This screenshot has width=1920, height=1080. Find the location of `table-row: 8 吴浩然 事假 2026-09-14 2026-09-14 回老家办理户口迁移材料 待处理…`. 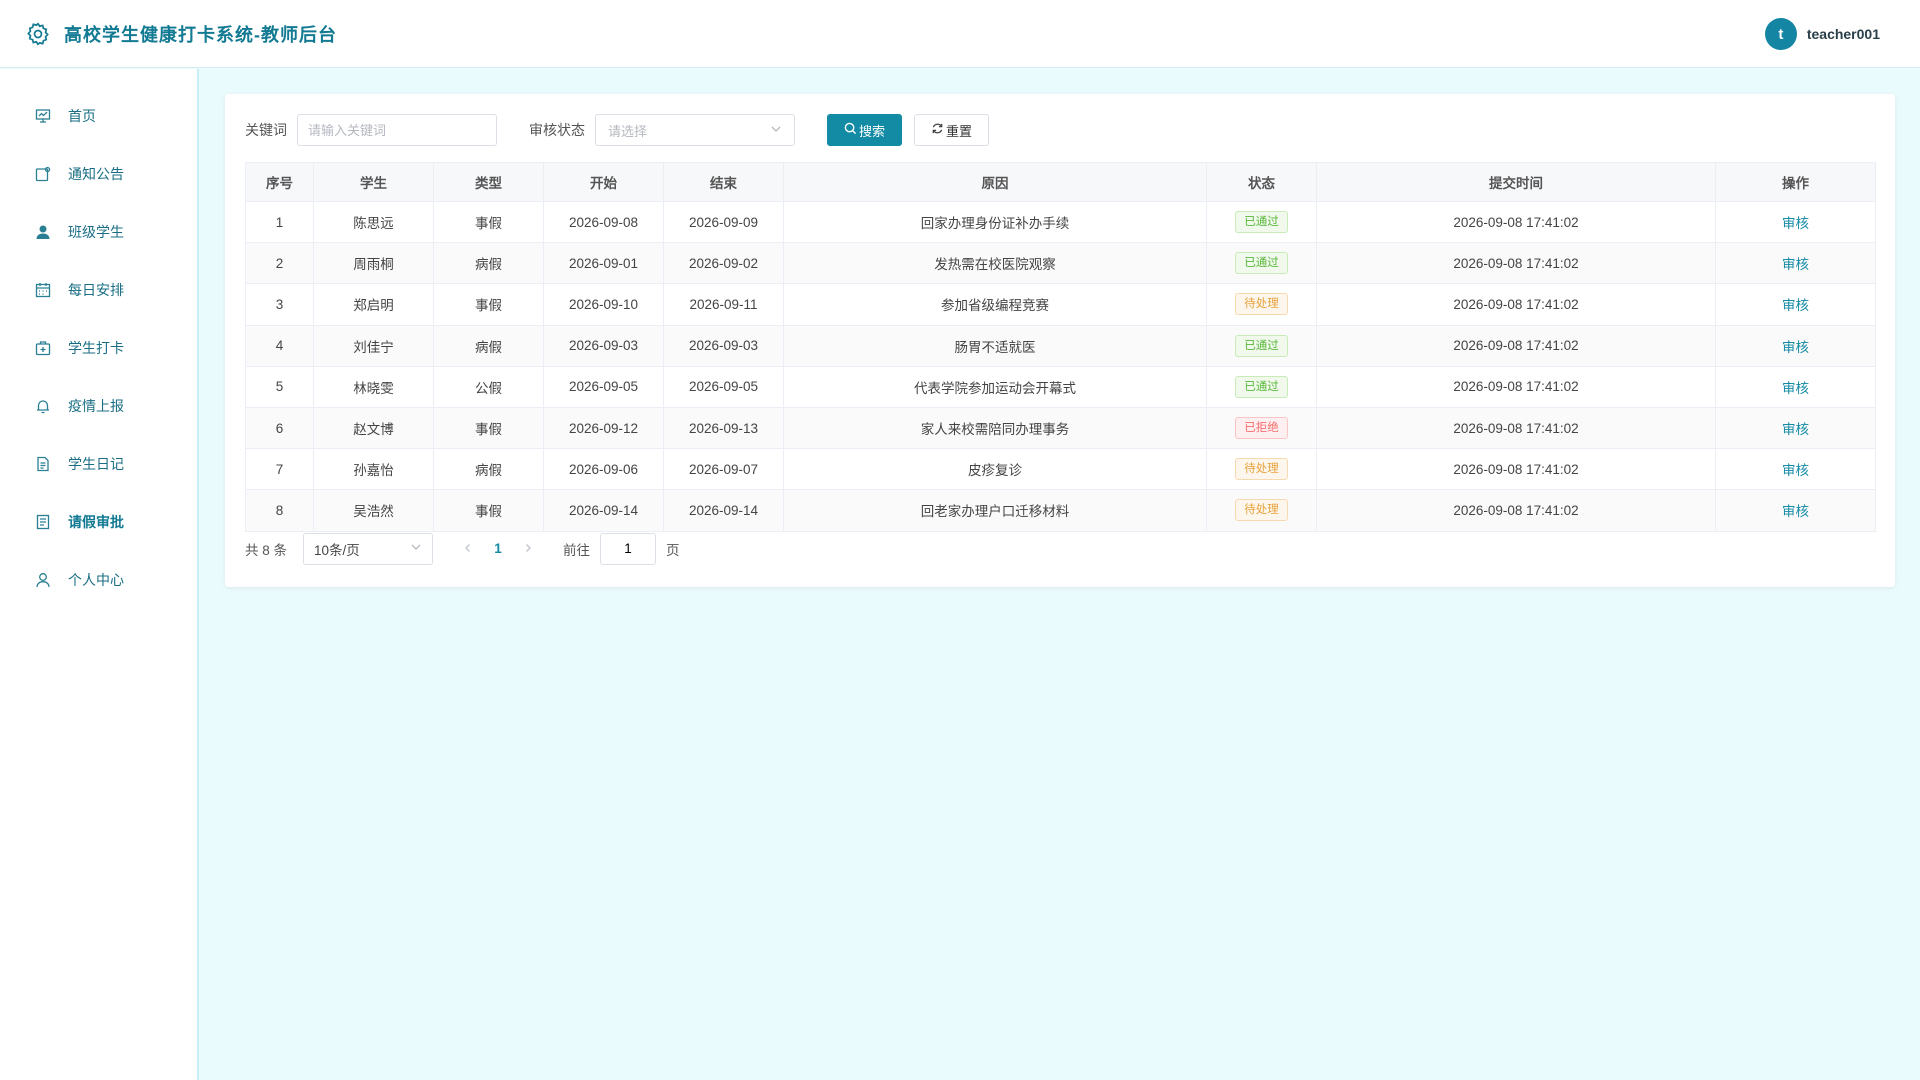

table-row: 8 吴浩然 事假 2026-09-14 2026-09-14 回老家办理户口迁移材料 待处理… is located at coordinates (1060, 510).